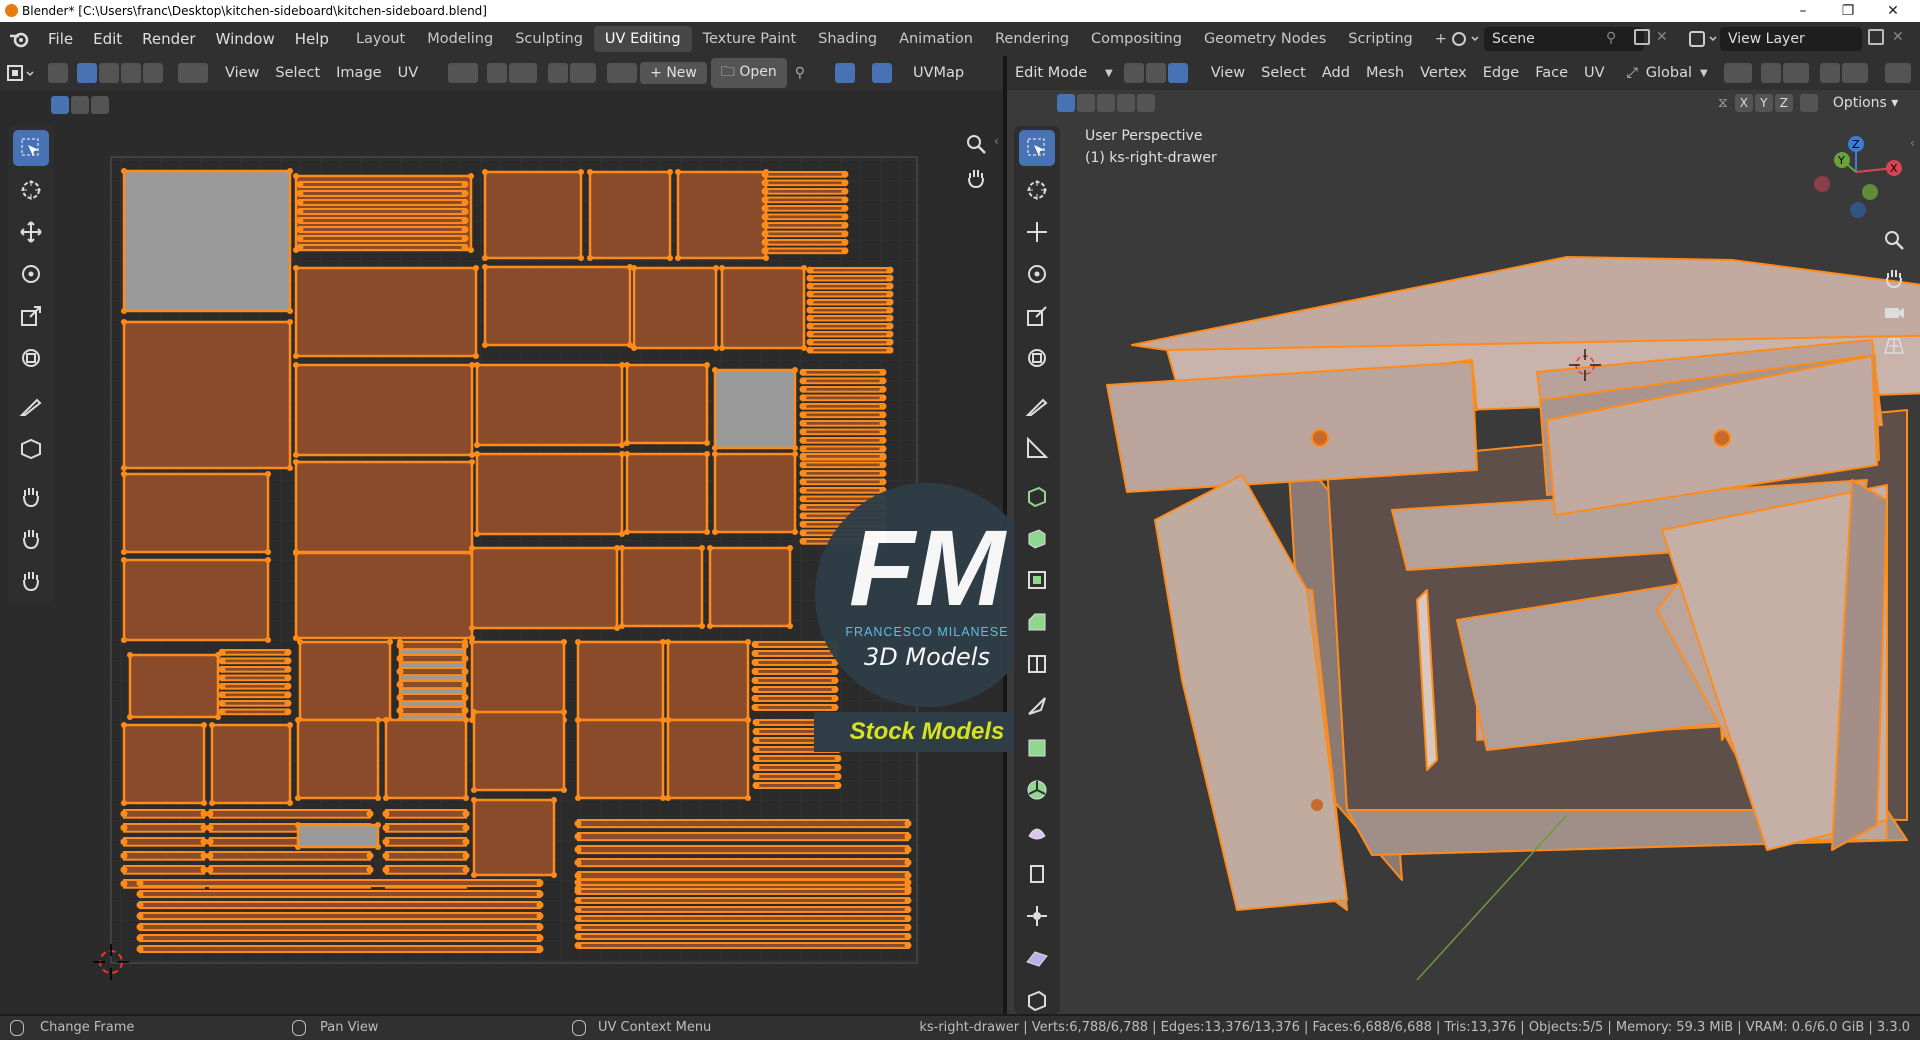 Image resolution: width=1920 pixels, height=1040 pixels. I want to click on mirror-x-toggle: X, so click(1743, 103).